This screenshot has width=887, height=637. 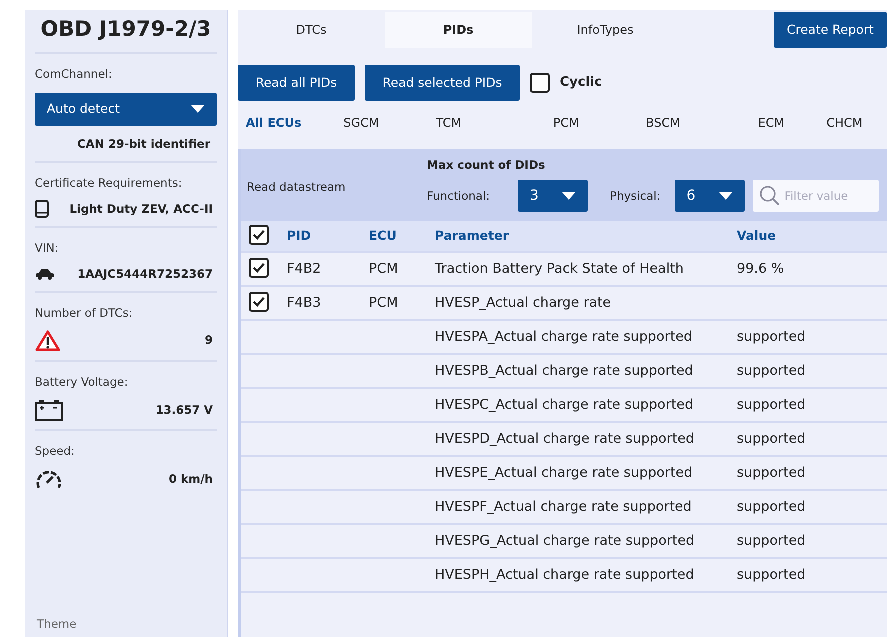 I want to click on field-label: VIN:, so click(x=47, y=249).